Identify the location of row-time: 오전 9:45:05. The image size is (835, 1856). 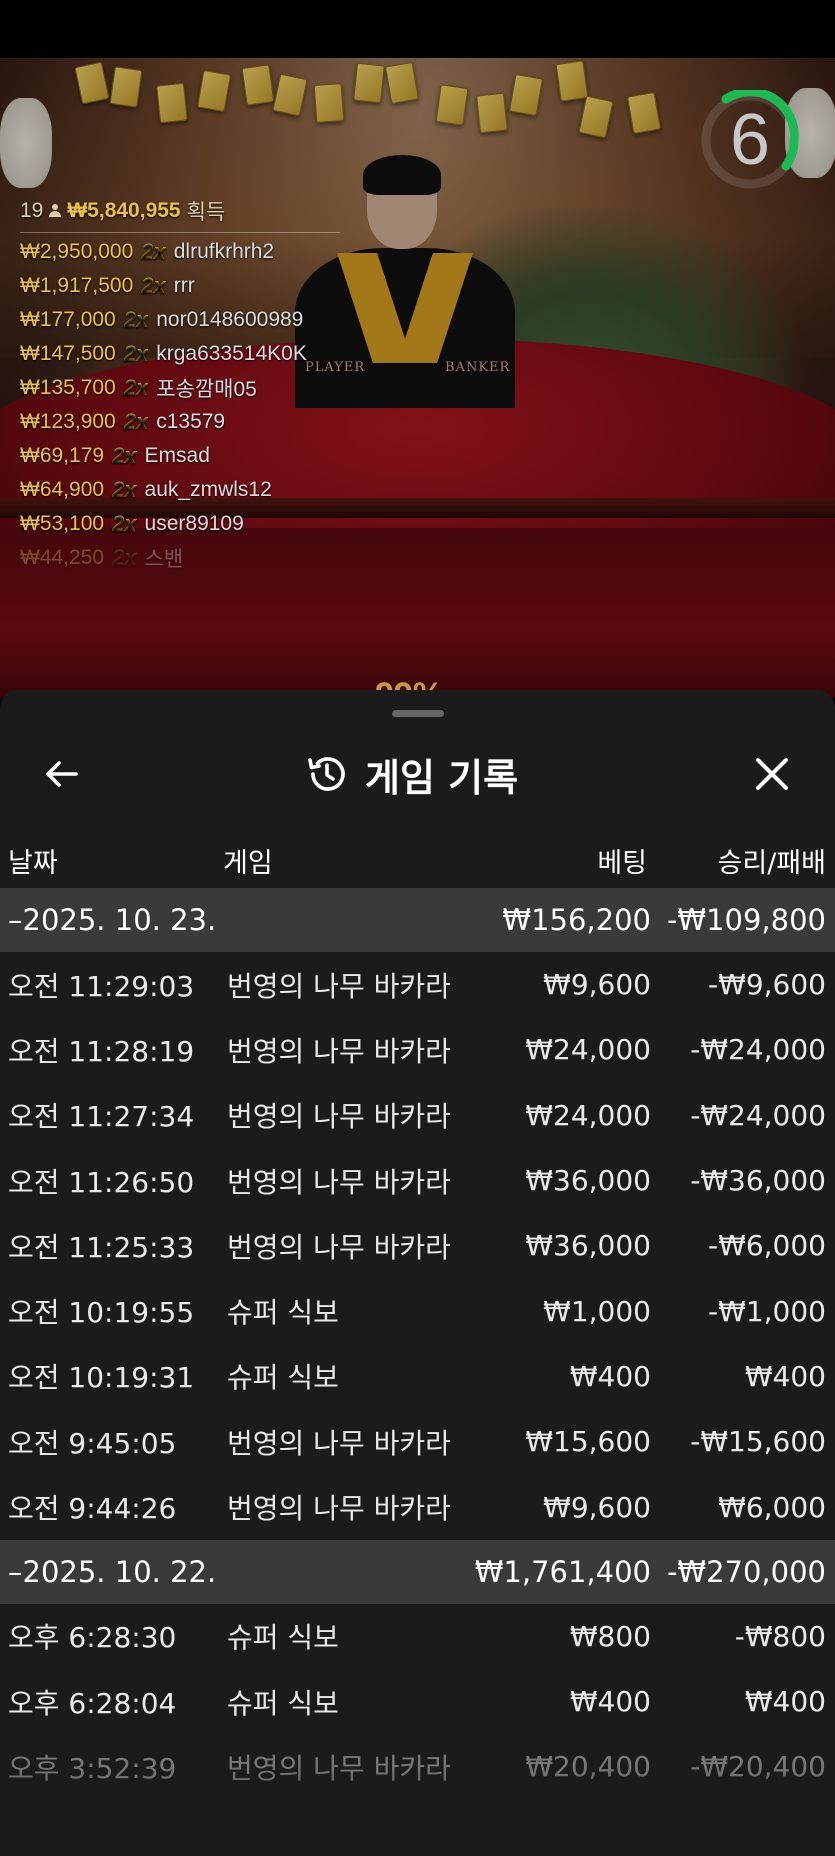
(92, 1443).